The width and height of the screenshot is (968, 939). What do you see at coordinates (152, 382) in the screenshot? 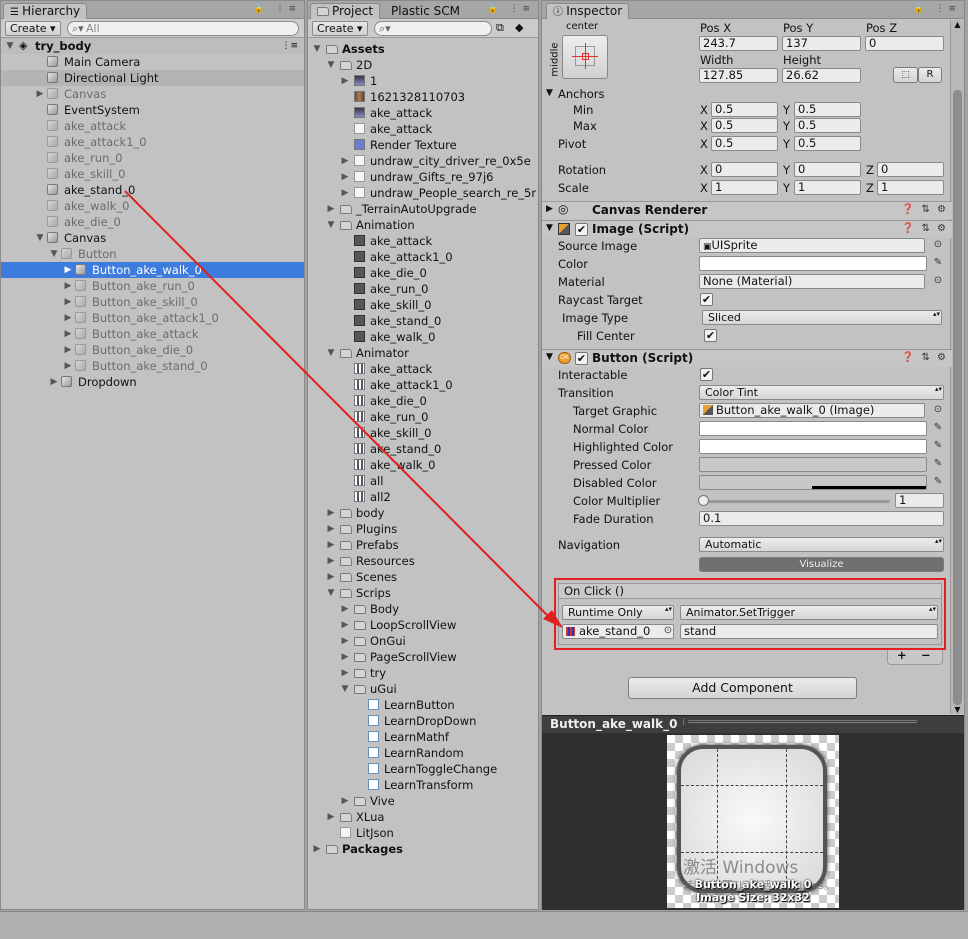
I see `hierarchy-item: ▶ Dropdown` at bounding box center [152, 382].